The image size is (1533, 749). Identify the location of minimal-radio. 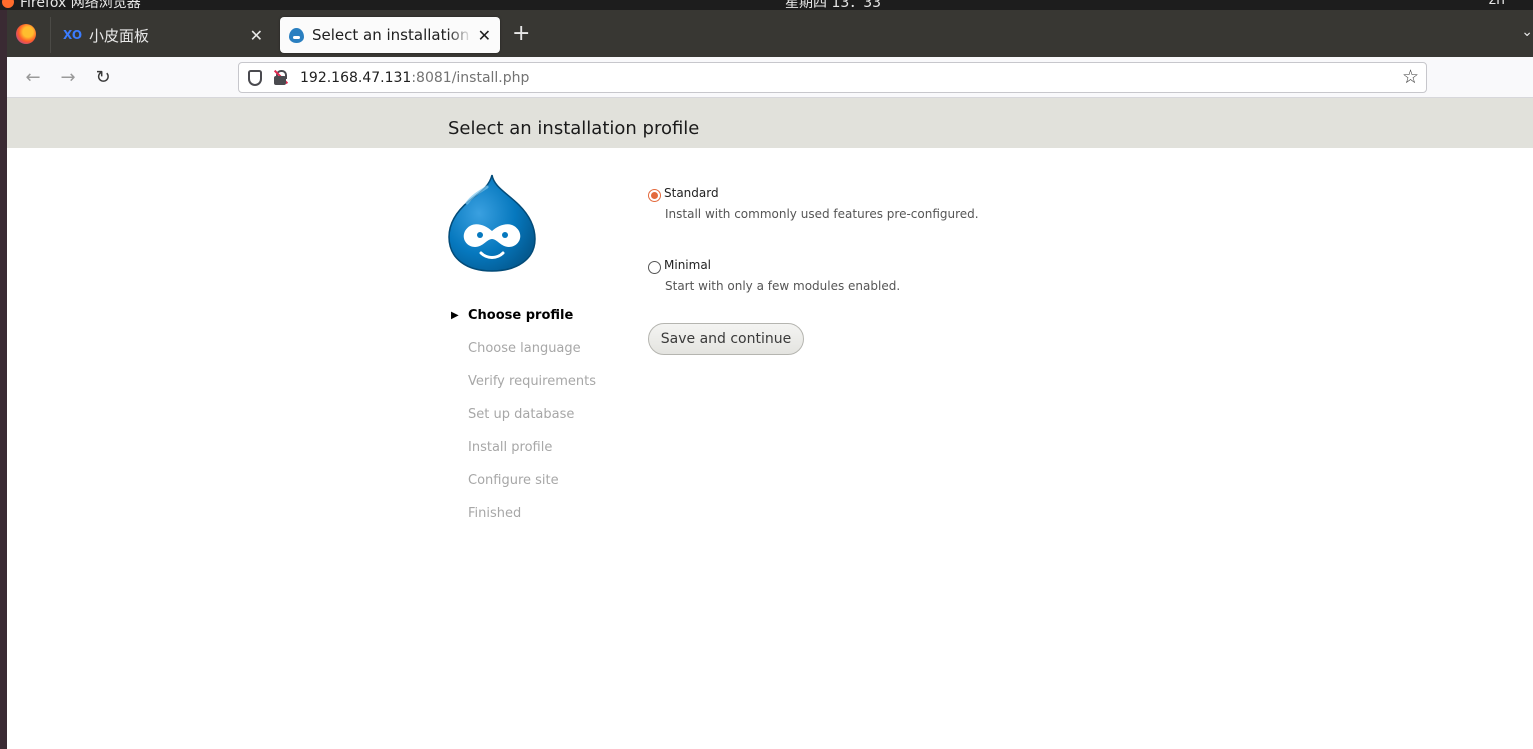
(654, 267).